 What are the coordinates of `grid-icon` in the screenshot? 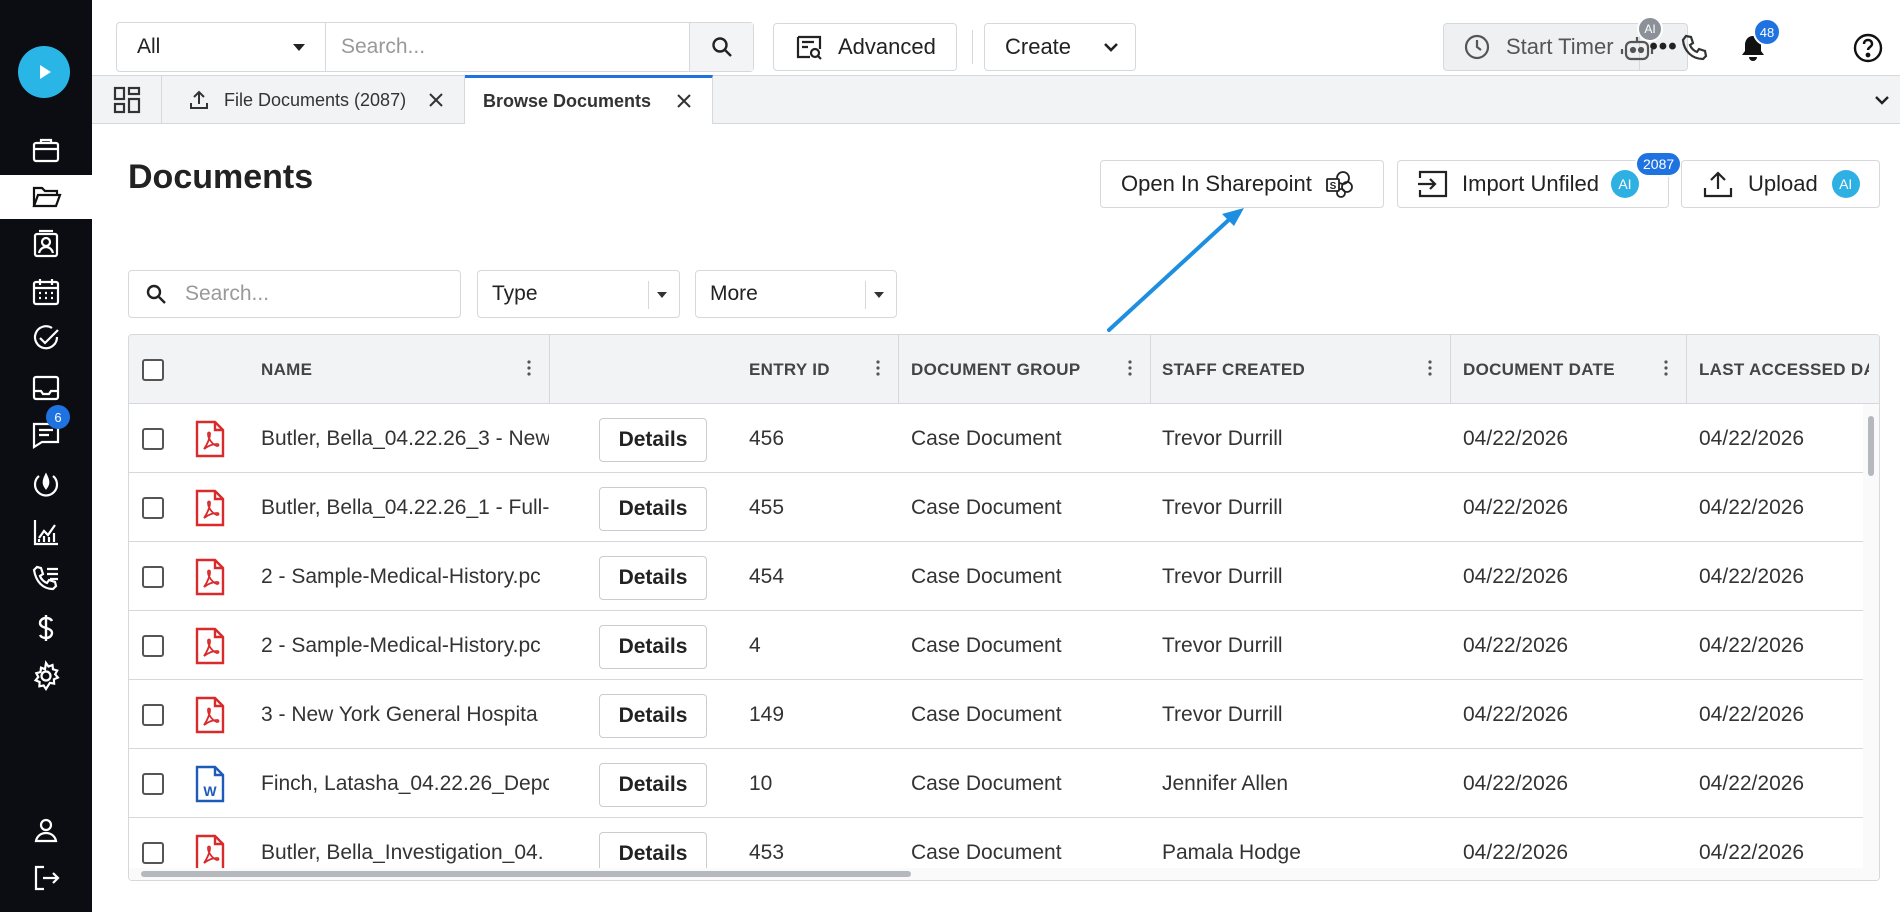 It's located at (126, 100).